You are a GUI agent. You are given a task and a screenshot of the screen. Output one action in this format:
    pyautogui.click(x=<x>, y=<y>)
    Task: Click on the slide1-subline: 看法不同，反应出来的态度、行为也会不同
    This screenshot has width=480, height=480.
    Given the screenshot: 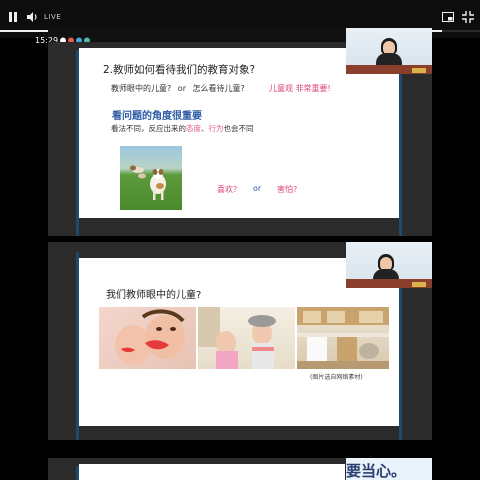 What is the action you would take?
    pyautogui.click(x=182, y=128)
    